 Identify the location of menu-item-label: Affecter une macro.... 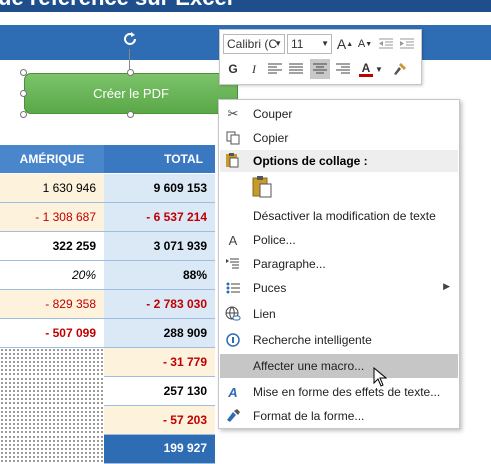
(309, 366).